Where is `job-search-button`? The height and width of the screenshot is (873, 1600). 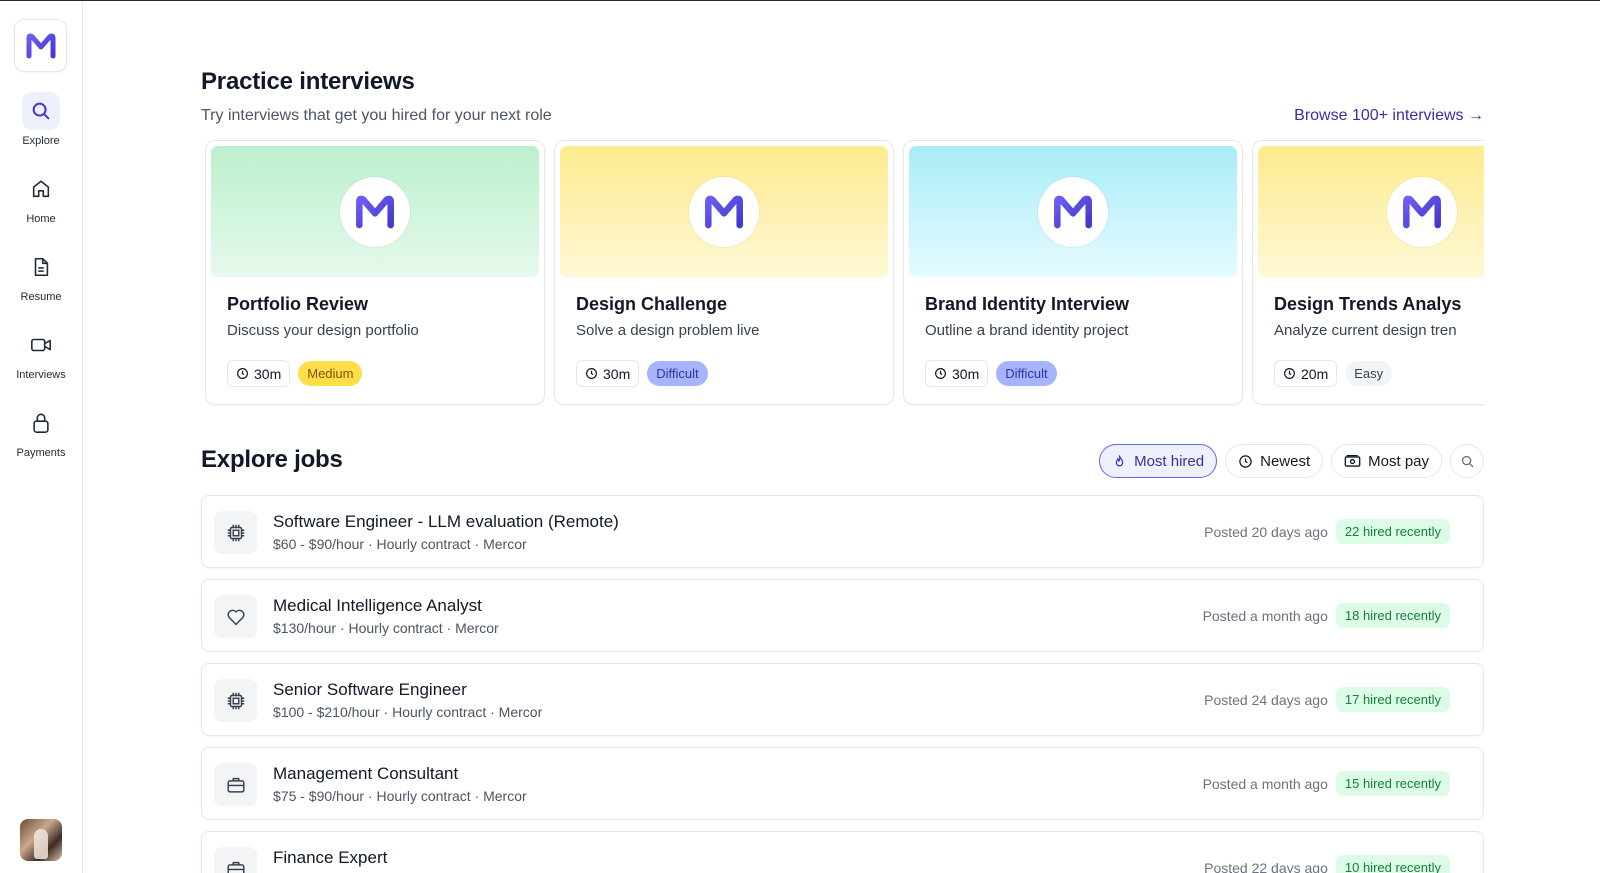
job-search-button is located at coordinates (1467, 461).